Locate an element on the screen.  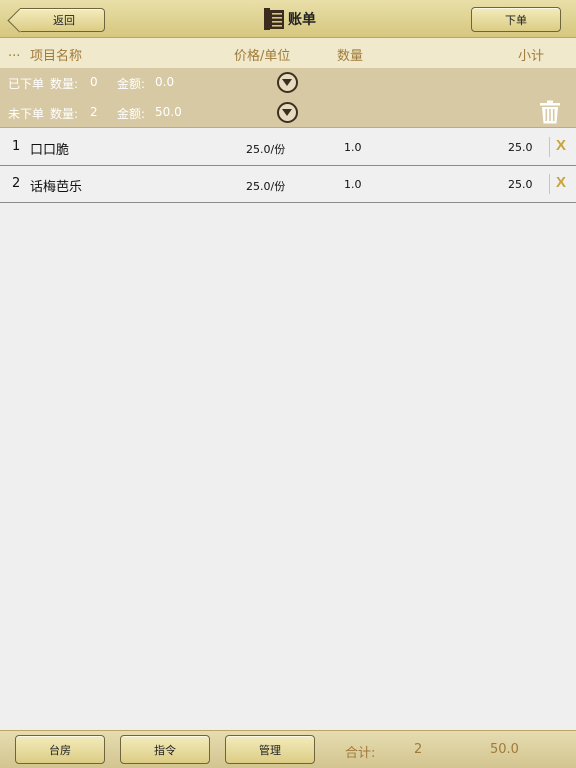
page-title-text: 账单 is located at coordinates (302, 20).